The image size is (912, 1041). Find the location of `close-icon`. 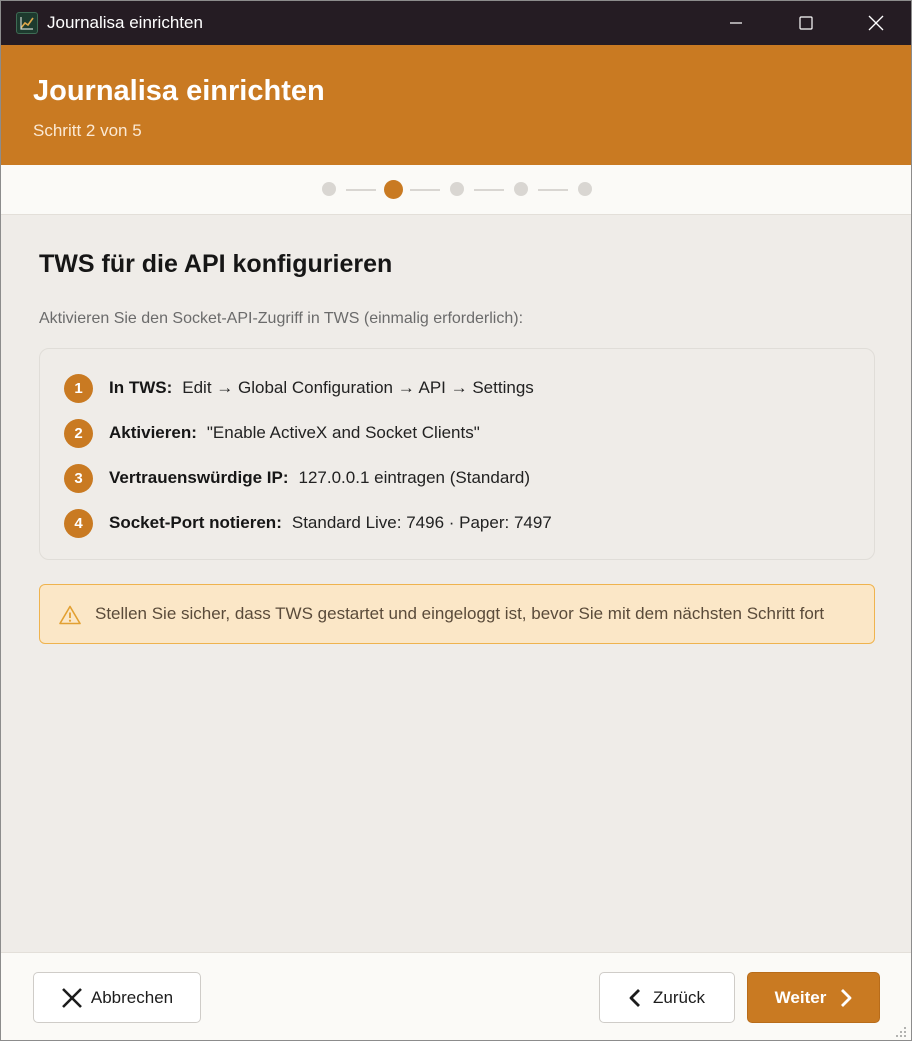

close-icon is located at coordinates (876, 23).